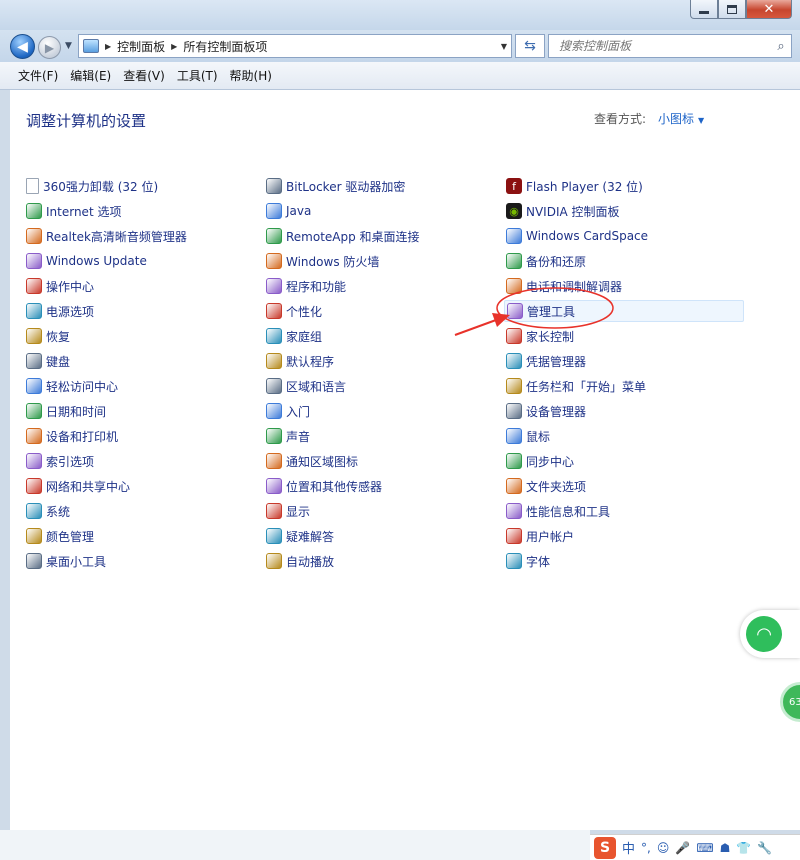  I want to click on cp-item-recovery: 恢复, so click(48, 336).